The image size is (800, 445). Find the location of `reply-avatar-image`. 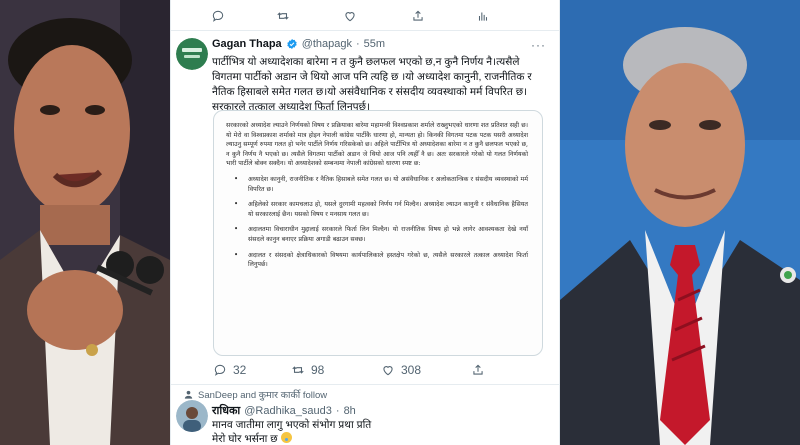

reply-avatar-image is located at coordinates (192, 416).